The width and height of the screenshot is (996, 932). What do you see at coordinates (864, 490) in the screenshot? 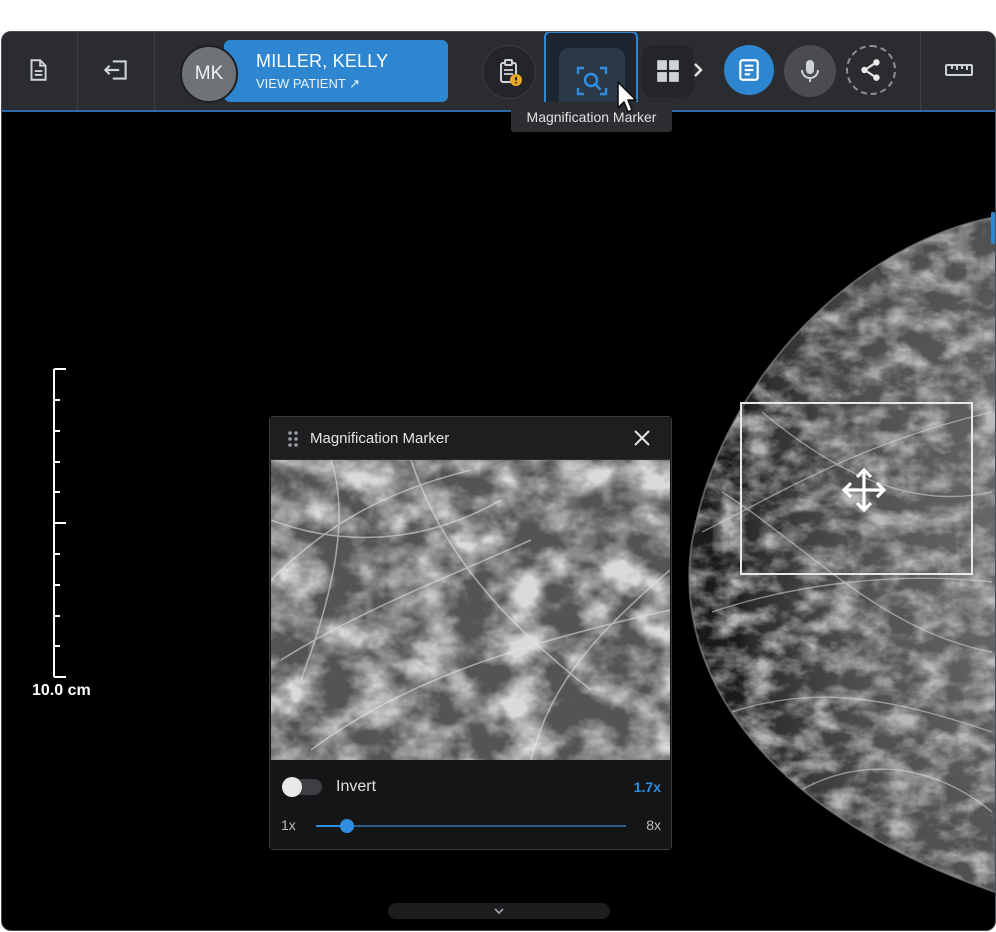
I see `move-icon` at bounding box center [864, 490].